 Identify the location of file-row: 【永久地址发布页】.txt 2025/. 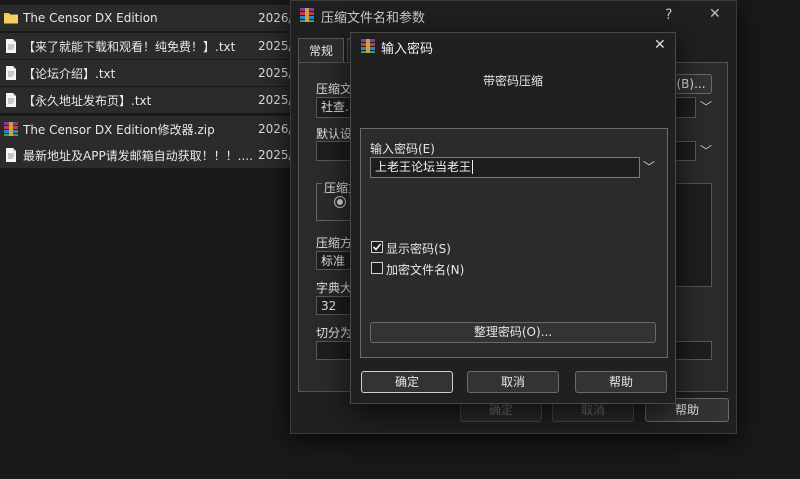
(150, 100).